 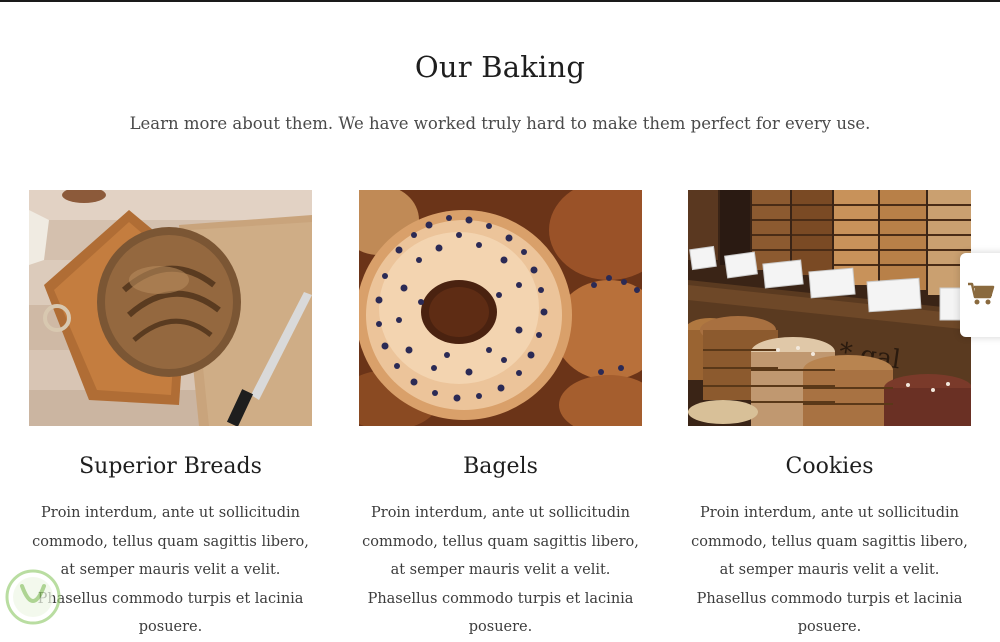 What do you see at coordinates (500, 67) in the screenshot?
I see `section-title: Our Baking` at bounding box center [500, 67].